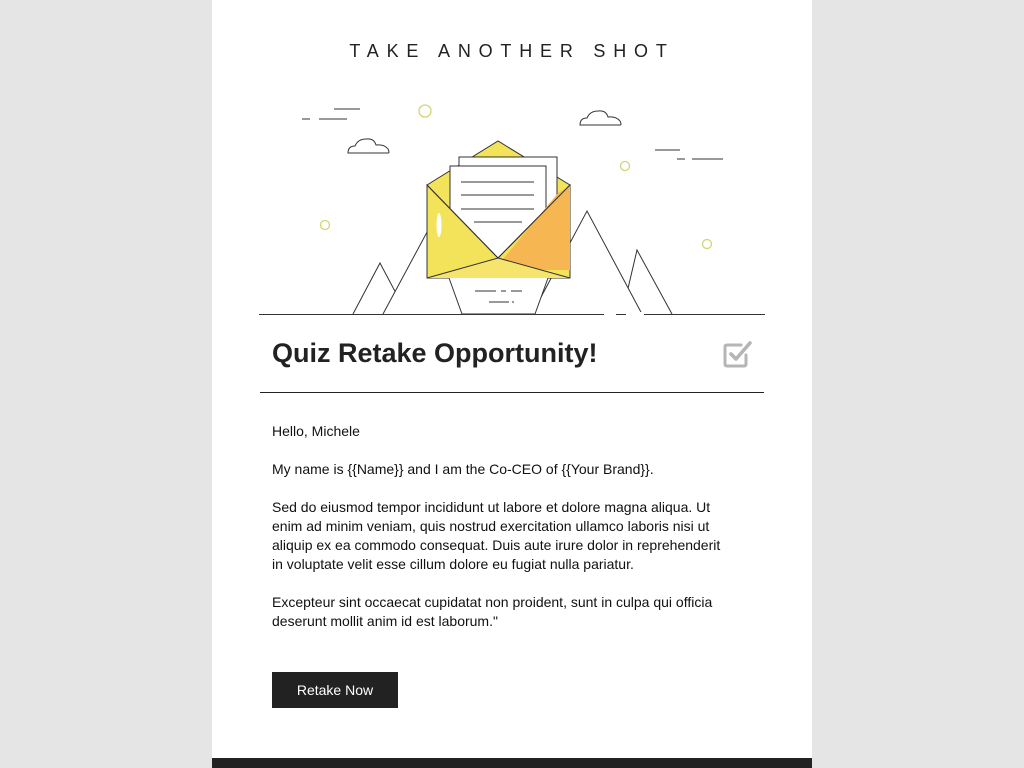 The height and width of the screenshot is (768, 1024). What do you see at coordinates (335, 690) in the screenshot?
I see `retake-now-button: Retake Now` at bounding box center [335, 690].